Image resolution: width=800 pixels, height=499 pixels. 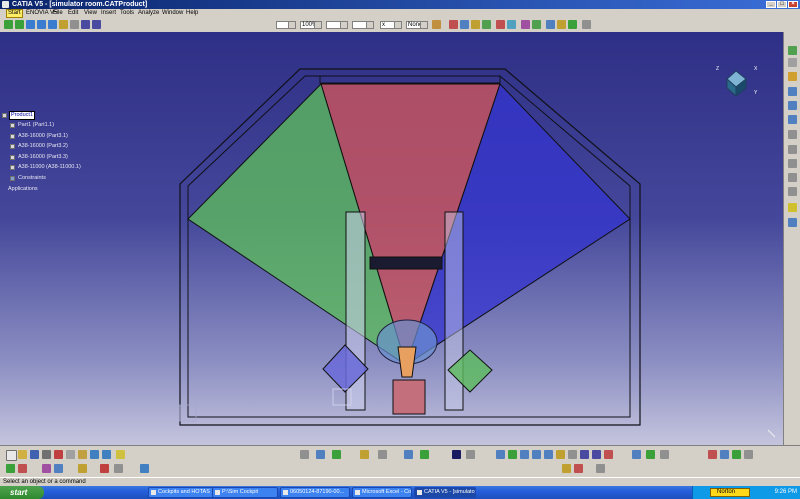 What do you see at coordinates (5, 4) in the screenshot?
I see `catia-app-icon` at bounding box center [5, 4].